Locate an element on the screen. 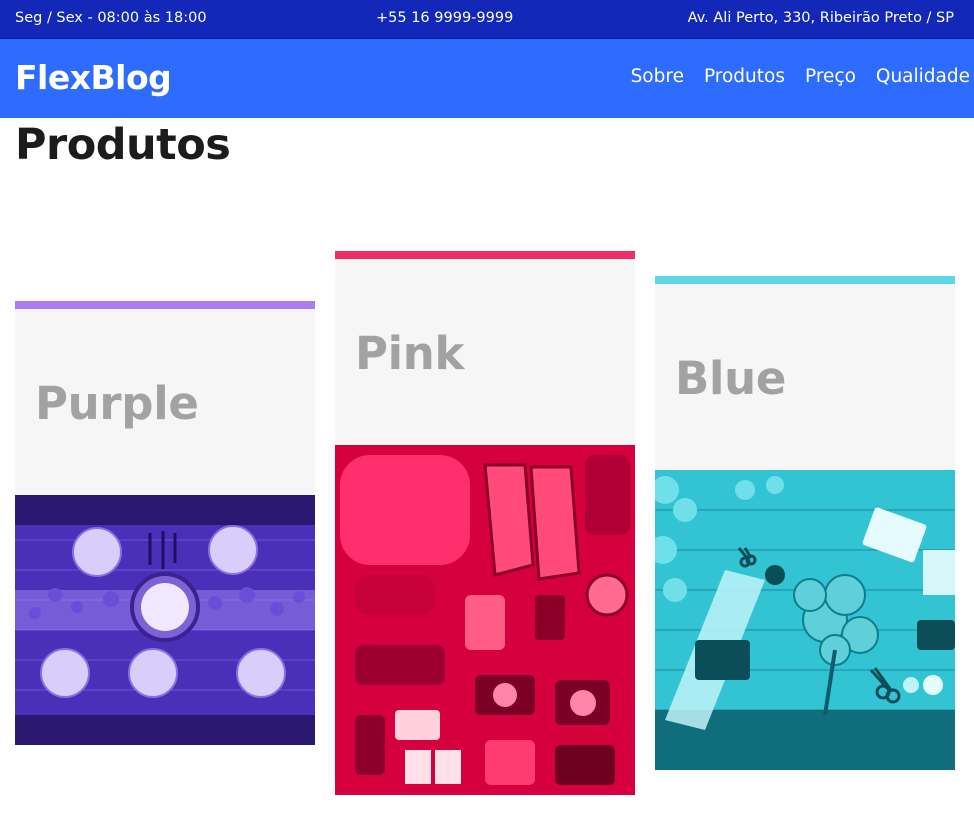  travel-gear-photo is located at coordinates (485, 620).